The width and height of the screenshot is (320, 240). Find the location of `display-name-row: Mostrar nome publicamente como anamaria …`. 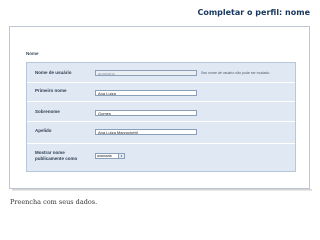

display-name-row: Mostrar nome publicamente como anamaria … is located at coordinates (161, 158).